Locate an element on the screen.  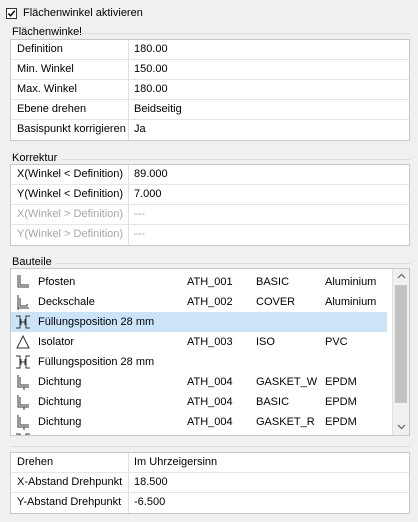
property-row: Definition 180.00 is located at coordinates (210, 50).